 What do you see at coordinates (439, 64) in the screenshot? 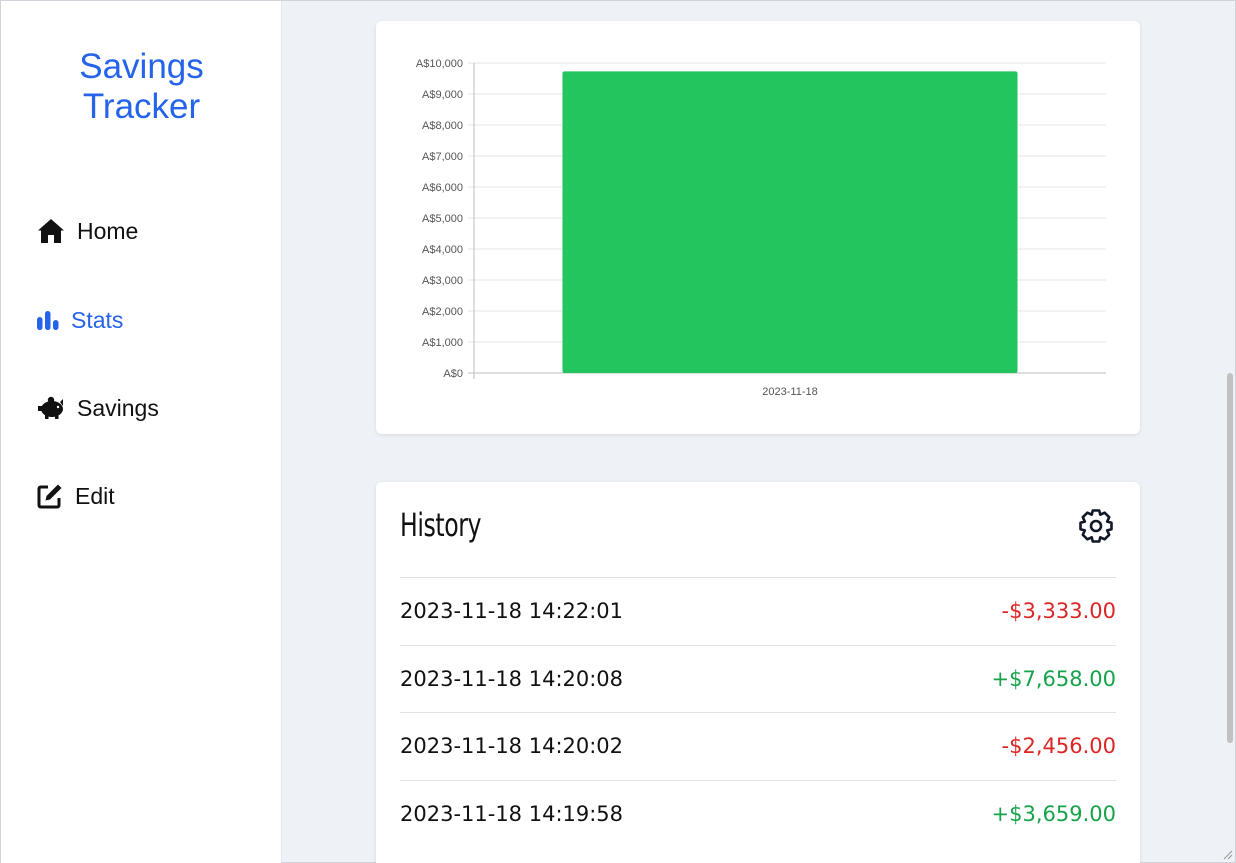
I see `y-tick-label: A$10,000` at bounding box center [439, 64].